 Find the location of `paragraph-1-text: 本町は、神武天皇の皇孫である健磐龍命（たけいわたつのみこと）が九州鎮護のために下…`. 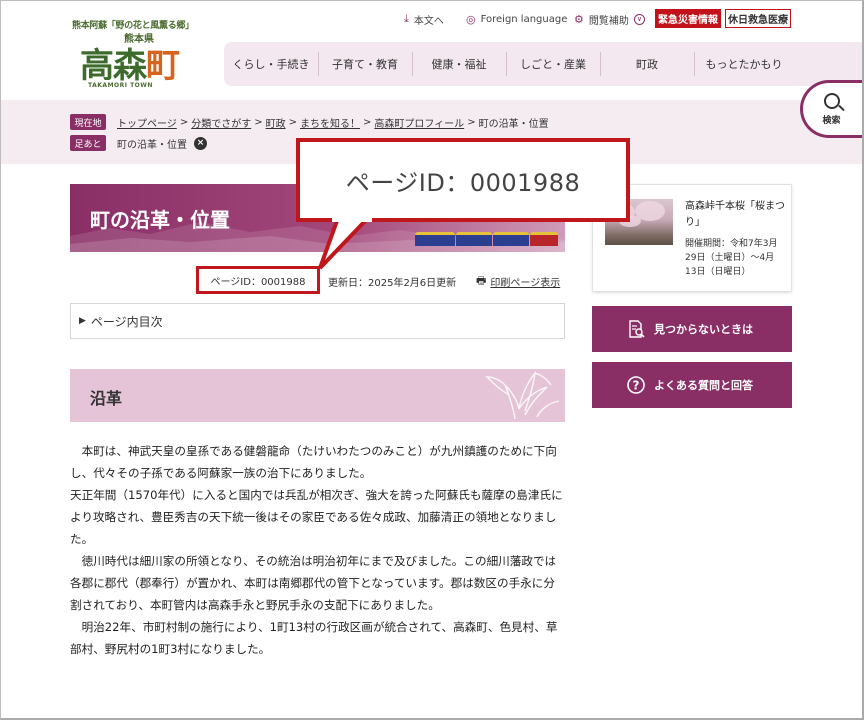

paragraph-1-text: 本町は、神武天皇の皇孫である健磐龍命（たけいわたつのみこと）が九州鎮護のために下… is located at coordinates (313, 462).